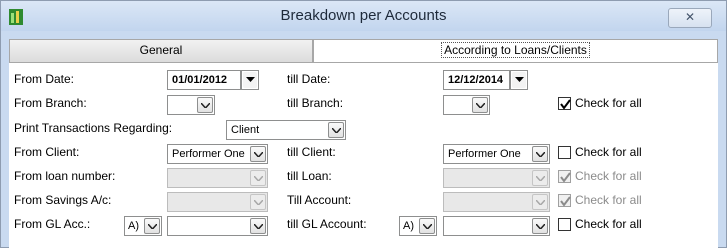 This screenshot has width=727, height=249. I want to click on from-savings-select, so click(217, 202).